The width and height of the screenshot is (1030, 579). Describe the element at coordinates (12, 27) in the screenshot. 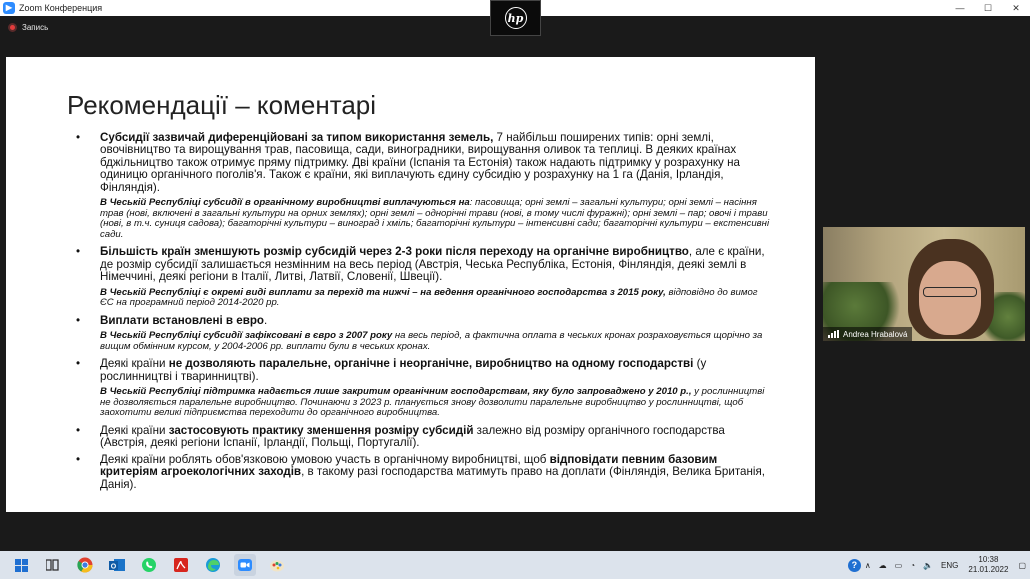

I see `record-icon` at that location.